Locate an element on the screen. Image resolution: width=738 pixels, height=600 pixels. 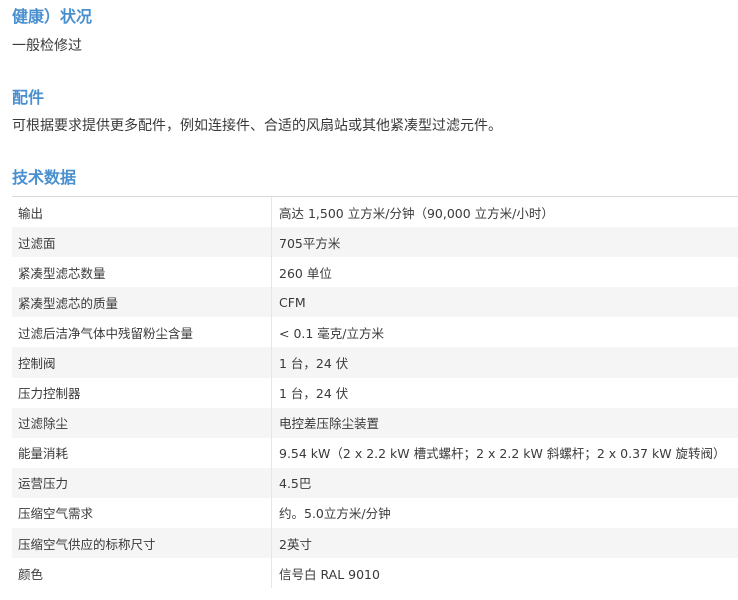
table-row: 运营压力 4.5巴 is located at coordinates (375, 482).